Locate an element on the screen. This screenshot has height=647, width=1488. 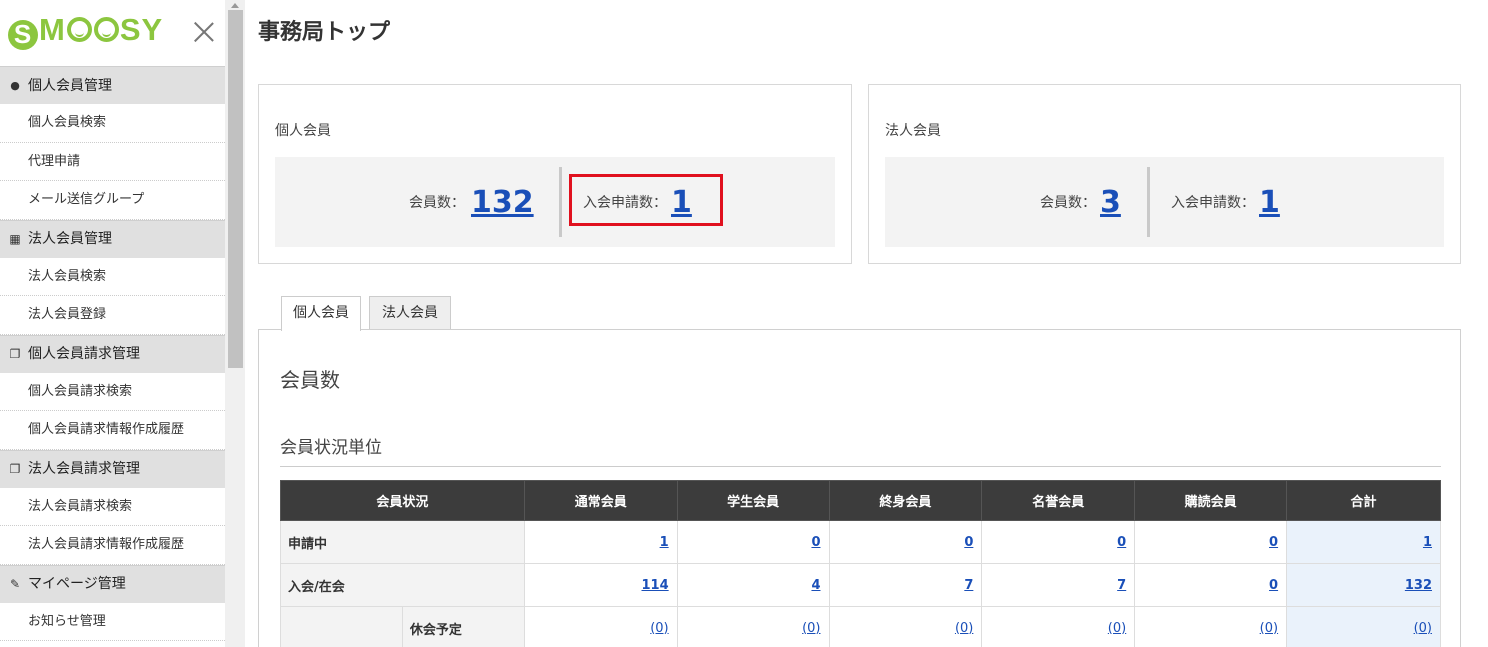
table-cell: 114 is located at coordinates (600, 585).